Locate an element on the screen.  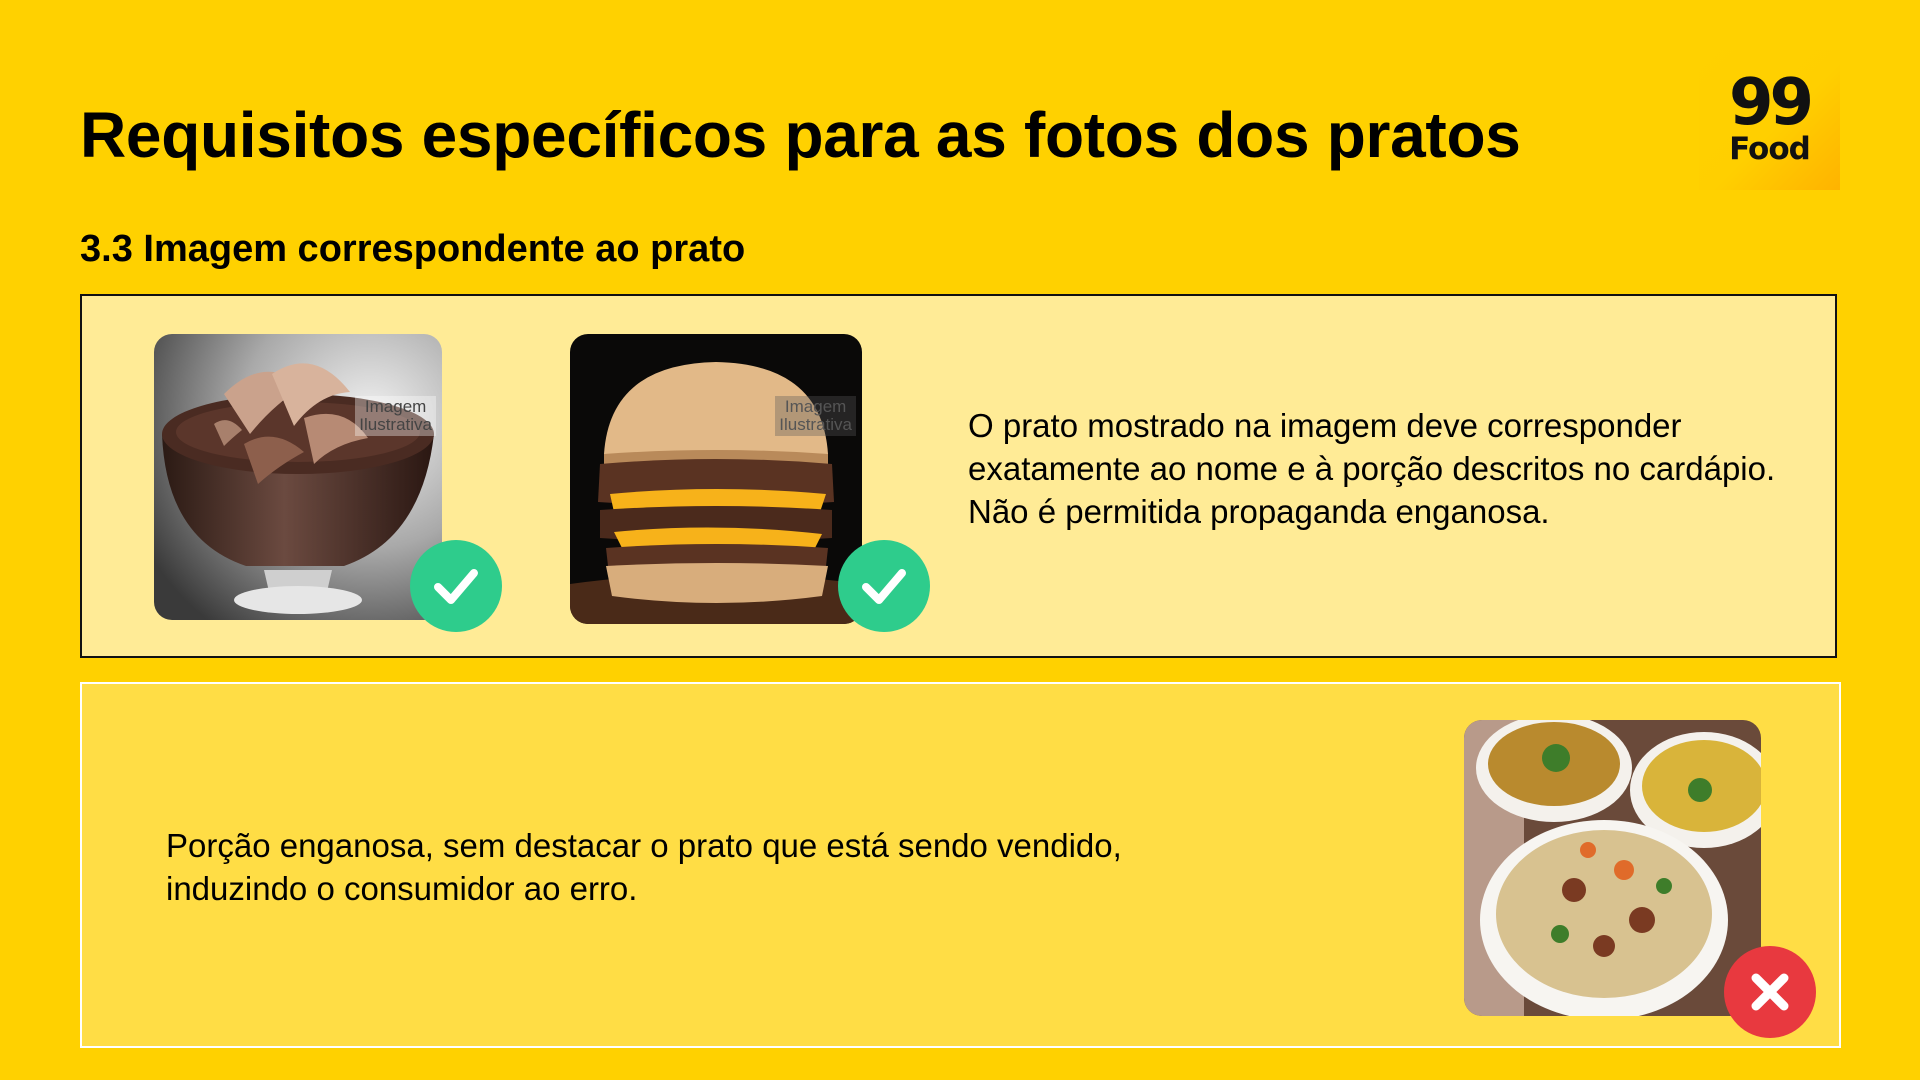
99food-logo: 99 Food is located at coordinates (1769, 120).